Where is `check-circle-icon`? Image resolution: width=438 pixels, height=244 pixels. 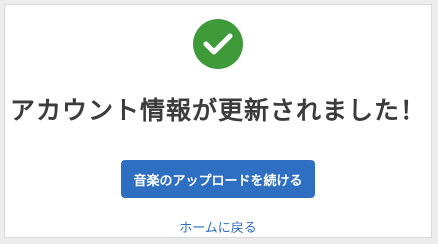 check-circle-icon is located at coordinates (218, 44).